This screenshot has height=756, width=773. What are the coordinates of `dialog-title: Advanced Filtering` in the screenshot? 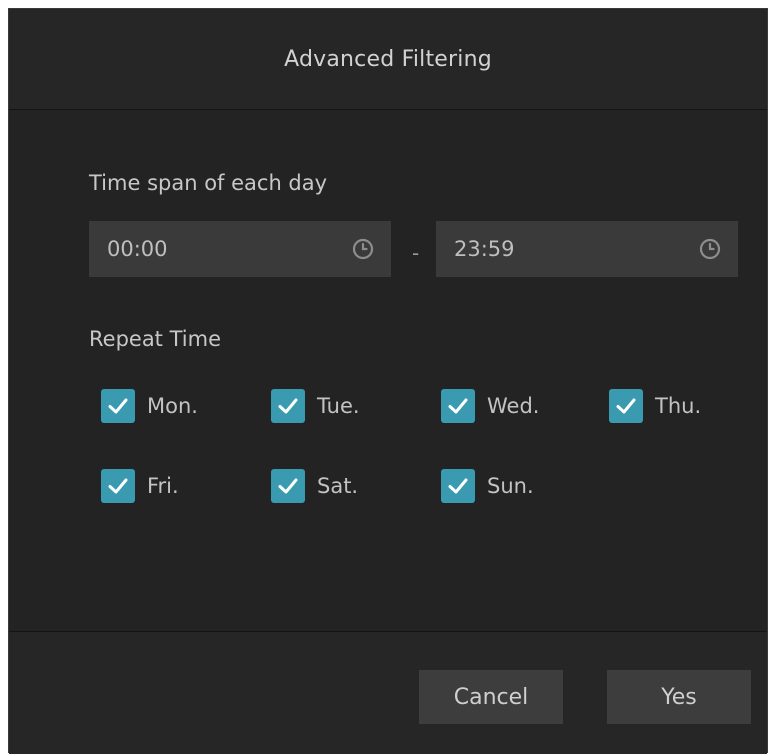 It's located at (388, 59).